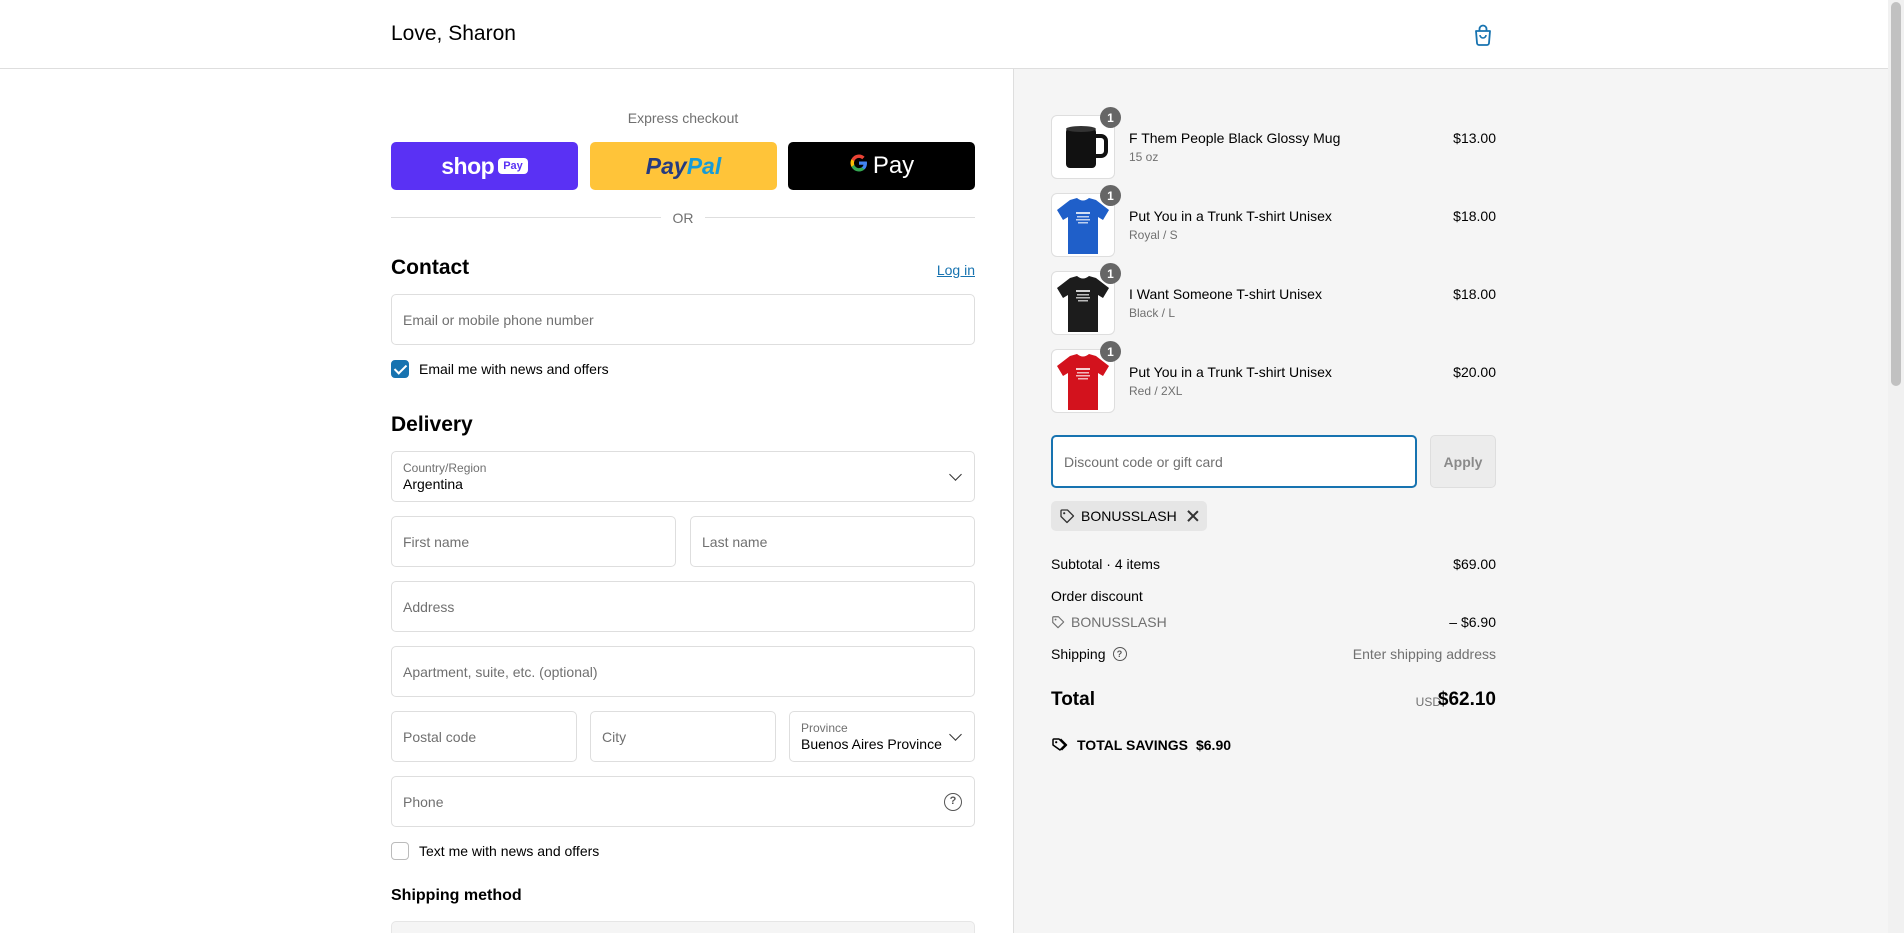 The width and height of the screenshot is (1904, 933). Describe the element at coordinates (683, 671) in the screenshot. I see `apartment-field: Apartment, suite, etc. (optional)` at that location.